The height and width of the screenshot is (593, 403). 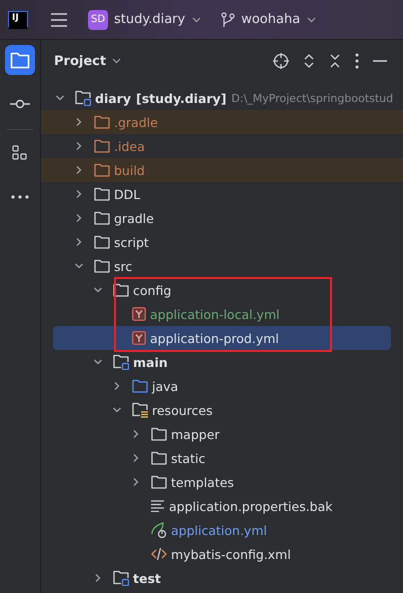 I want to click on tree-row: mapper, so click(x=222, y=434).